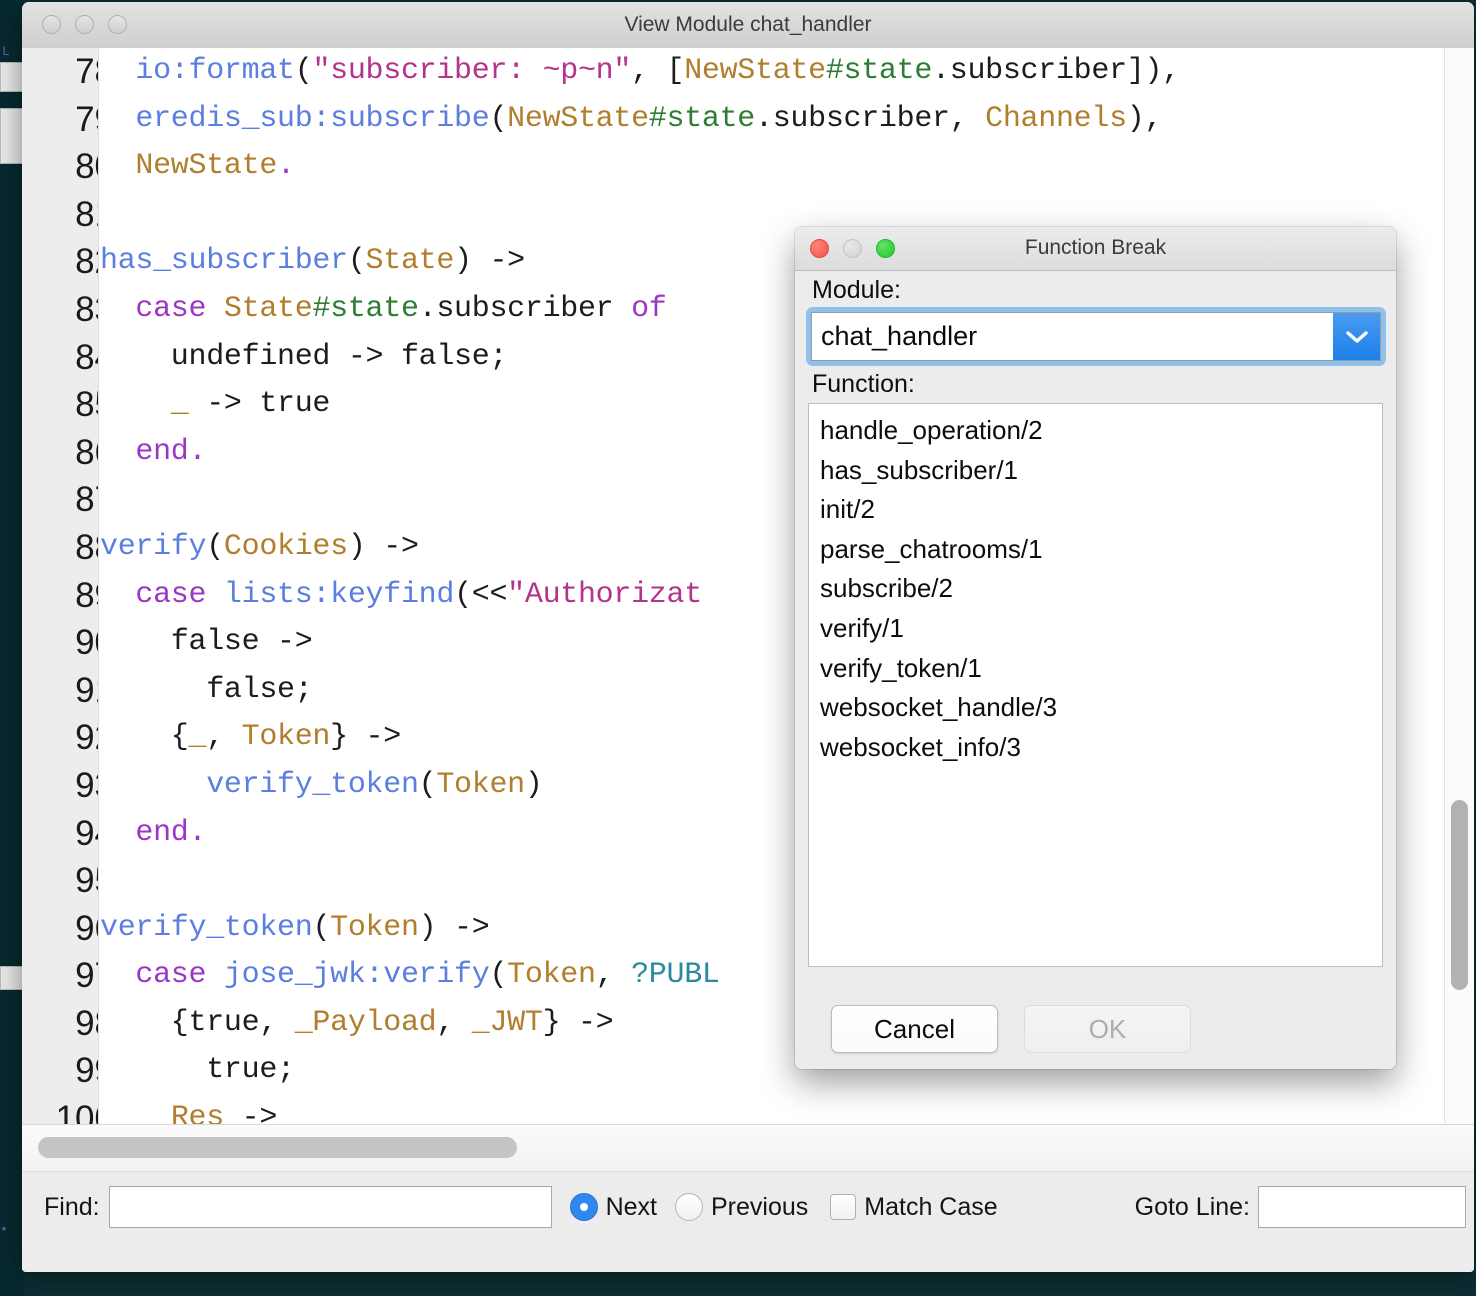  Describe the element at coordinates (1192, 1206) in the screenshot. I see `goto-line-label: Goto Line:` at that location.